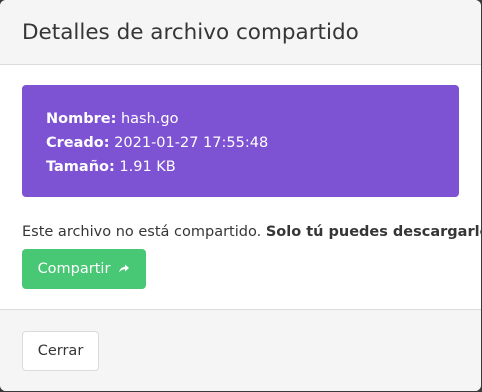  Describe the element at coordinates (191, 143) in the screenshot. I see `file-created-value: 2021-01-27 17:55:48` at that location.